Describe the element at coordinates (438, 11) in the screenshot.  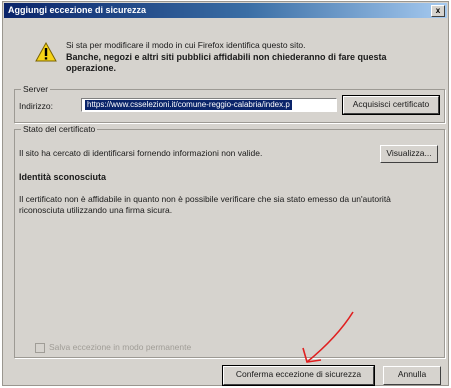
I see `close-button: x` at that location.